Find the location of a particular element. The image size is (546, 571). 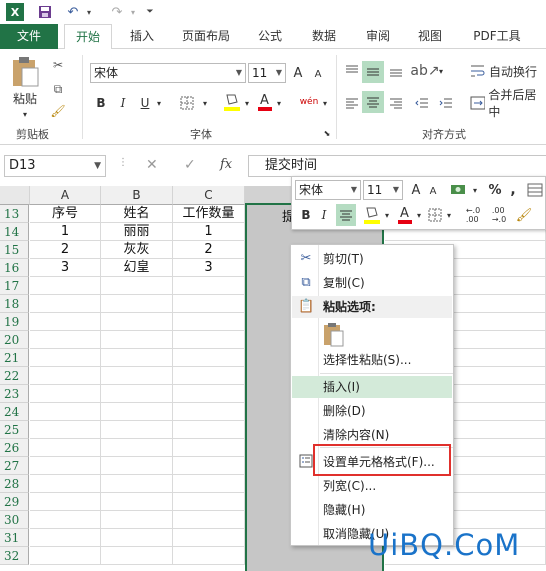

fill-color-dropdown-icon: ▾ is located at coordinates (247, 103).